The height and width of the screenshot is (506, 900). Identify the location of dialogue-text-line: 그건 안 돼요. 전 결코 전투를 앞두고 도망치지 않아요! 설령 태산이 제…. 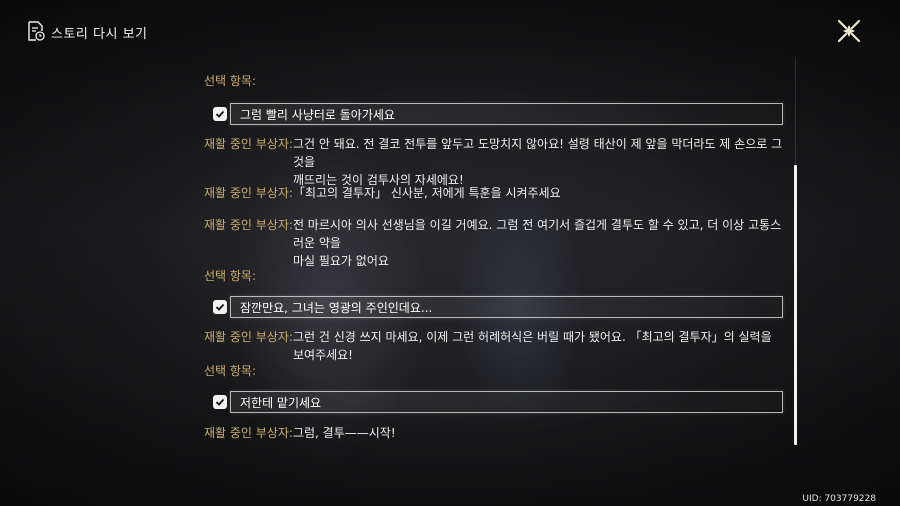
(537, 153).